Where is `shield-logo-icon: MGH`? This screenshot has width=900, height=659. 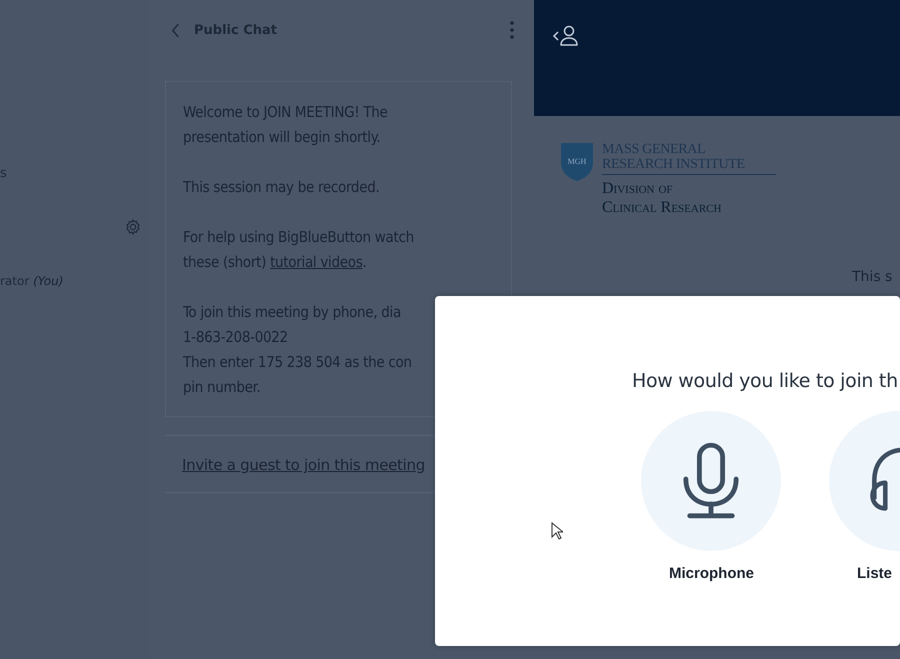
shield-logo-icon: MGH is located at coordinates (577, 162).